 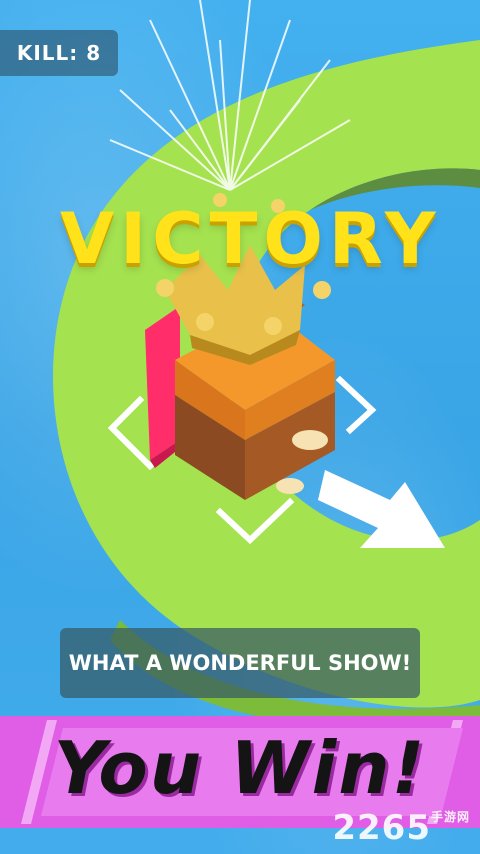 I want to click on message-panel: WHAT A WONDERFUL SHOW!, so click(x=240, y=663).